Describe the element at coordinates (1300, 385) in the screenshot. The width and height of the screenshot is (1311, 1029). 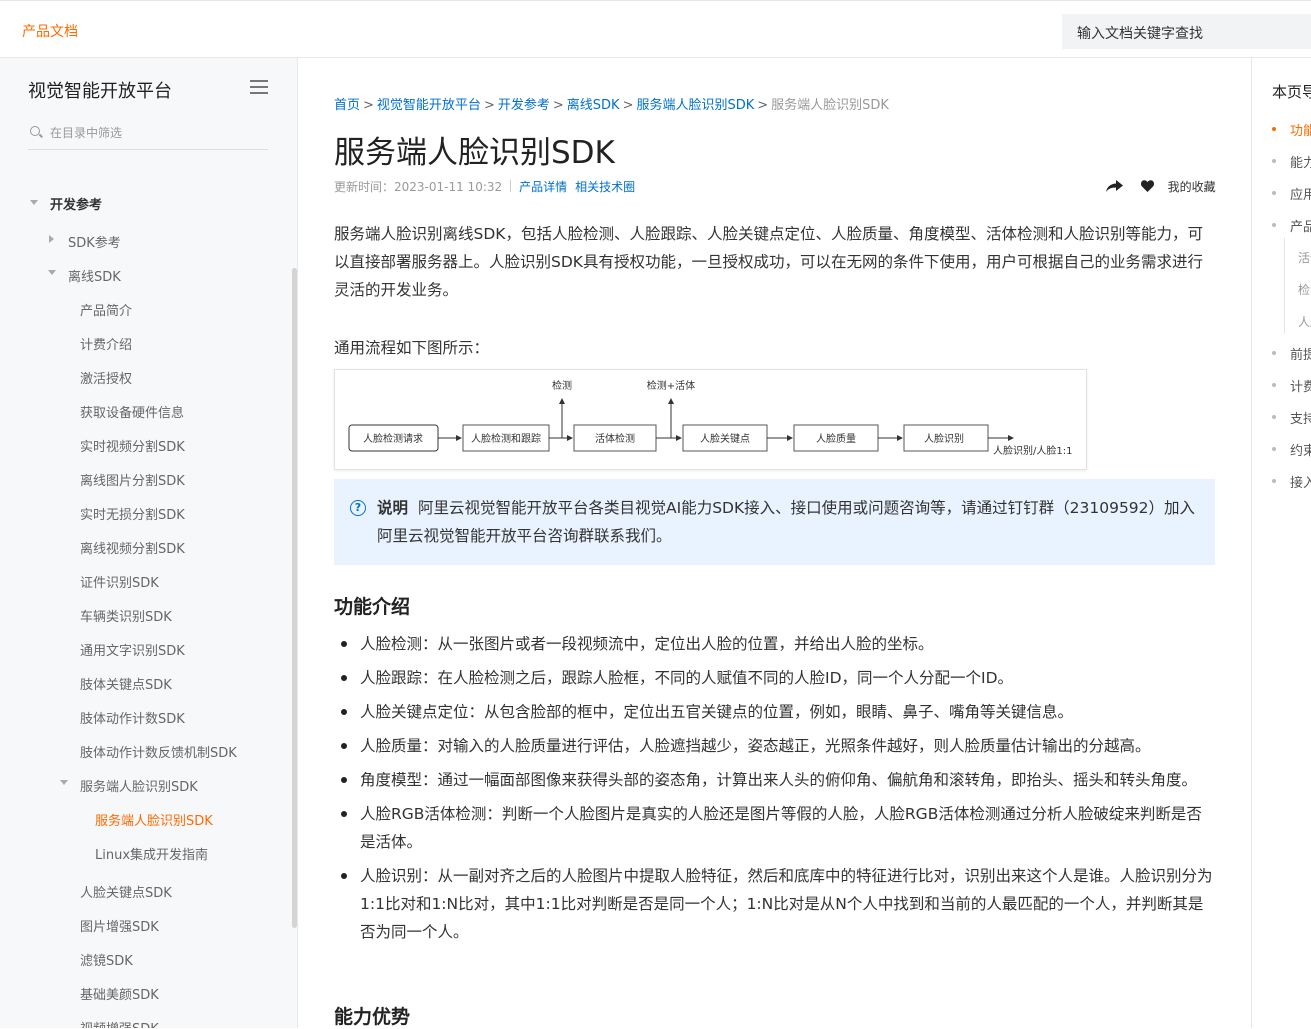
I see `toc-item: 计费` at that location.